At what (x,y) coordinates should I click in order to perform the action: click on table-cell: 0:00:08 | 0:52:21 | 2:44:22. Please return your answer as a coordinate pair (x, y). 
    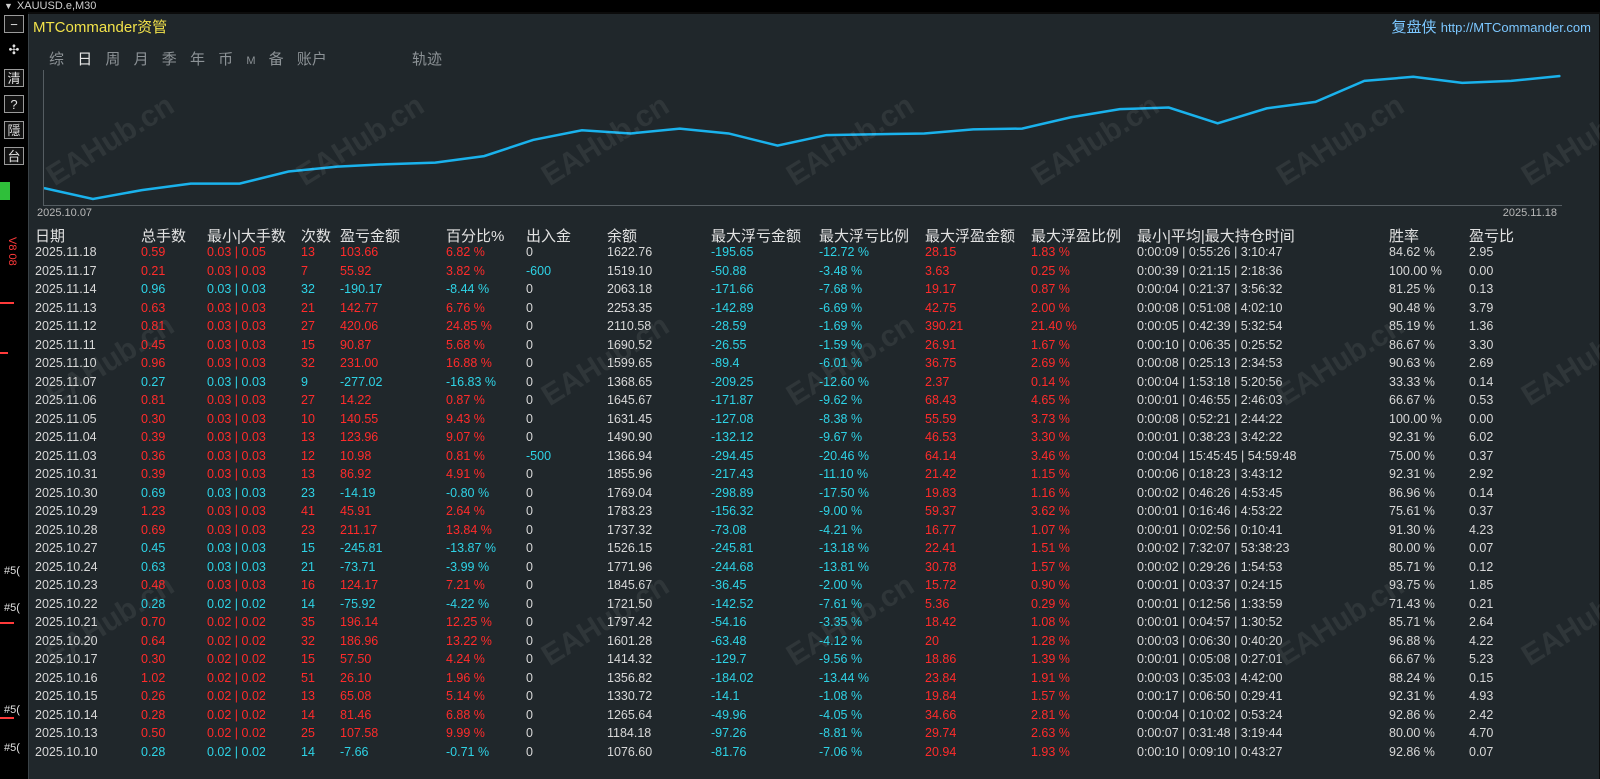
    Looking at the image, I should click on (1210, 418).